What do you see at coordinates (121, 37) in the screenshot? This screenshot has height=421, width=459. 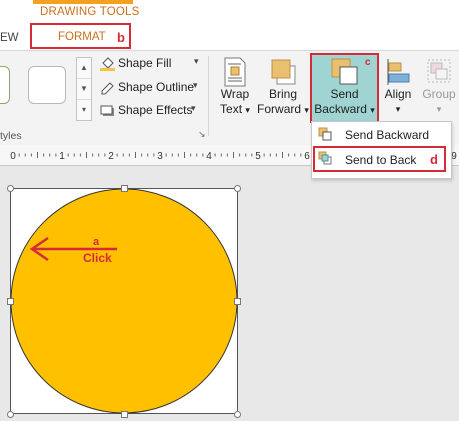 I see `annotation-b: b` at bounding box center [121, 37].